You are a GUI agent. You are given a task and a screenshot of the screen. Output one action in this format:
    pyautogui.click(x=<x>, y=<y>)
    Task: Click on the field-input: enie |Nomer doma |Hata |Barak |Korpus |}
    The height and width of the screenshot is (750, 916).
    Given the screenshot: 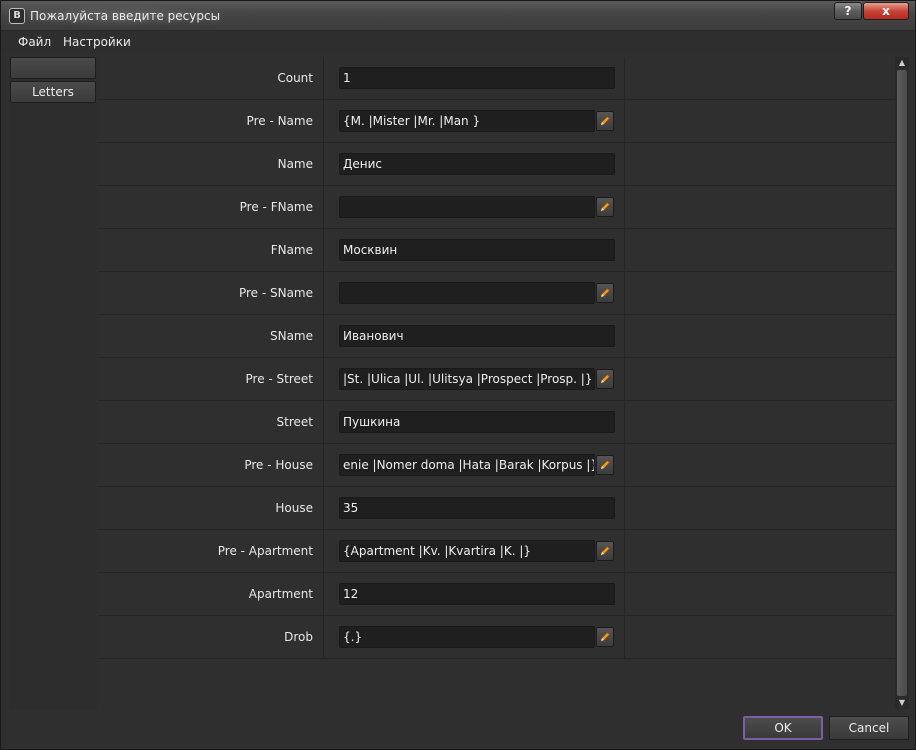 What is the action you would take?
    pyautogui.click(x=467, y=465)
    